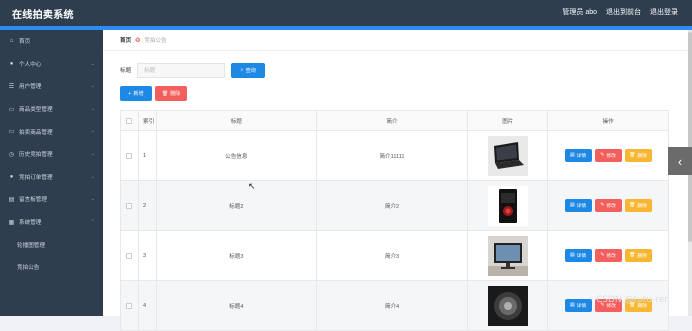  I want to click on sidebar-item-bid-history: ◷ 历史竞拍管理 ⌄, so click(51, 154).